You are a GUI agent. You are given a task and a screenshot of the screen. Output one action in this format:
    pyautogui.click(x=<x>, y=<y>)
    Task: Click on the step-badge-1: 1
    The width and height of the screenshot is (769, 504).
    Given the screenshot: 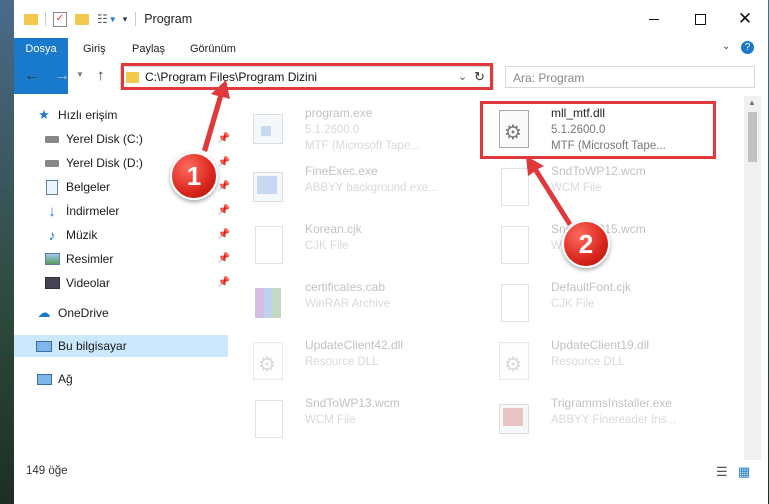 What is the action you would take?
    pyautogui.click(x=194, y=176)
    